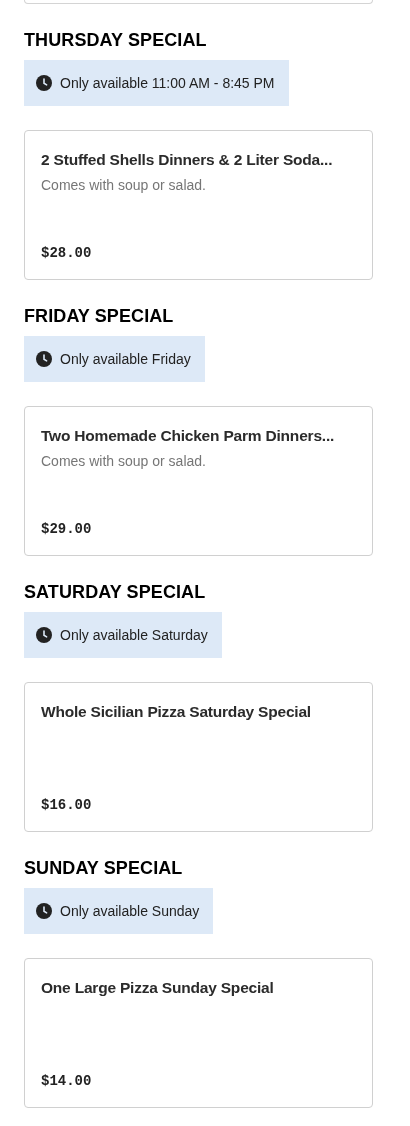  I want to click on item-price: $29.00, so click(67, 529).